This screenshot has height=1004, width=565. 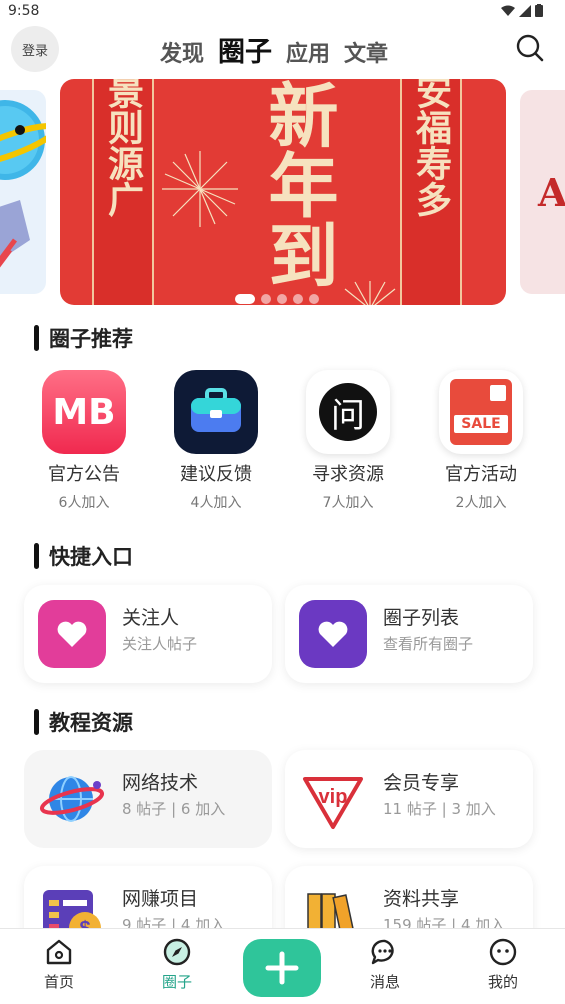 What do you see at coordinates (174, 809) in the screenshot?
I see `card-stats: 8 帖子 | 6 加入` at bounding box center [174, 809].